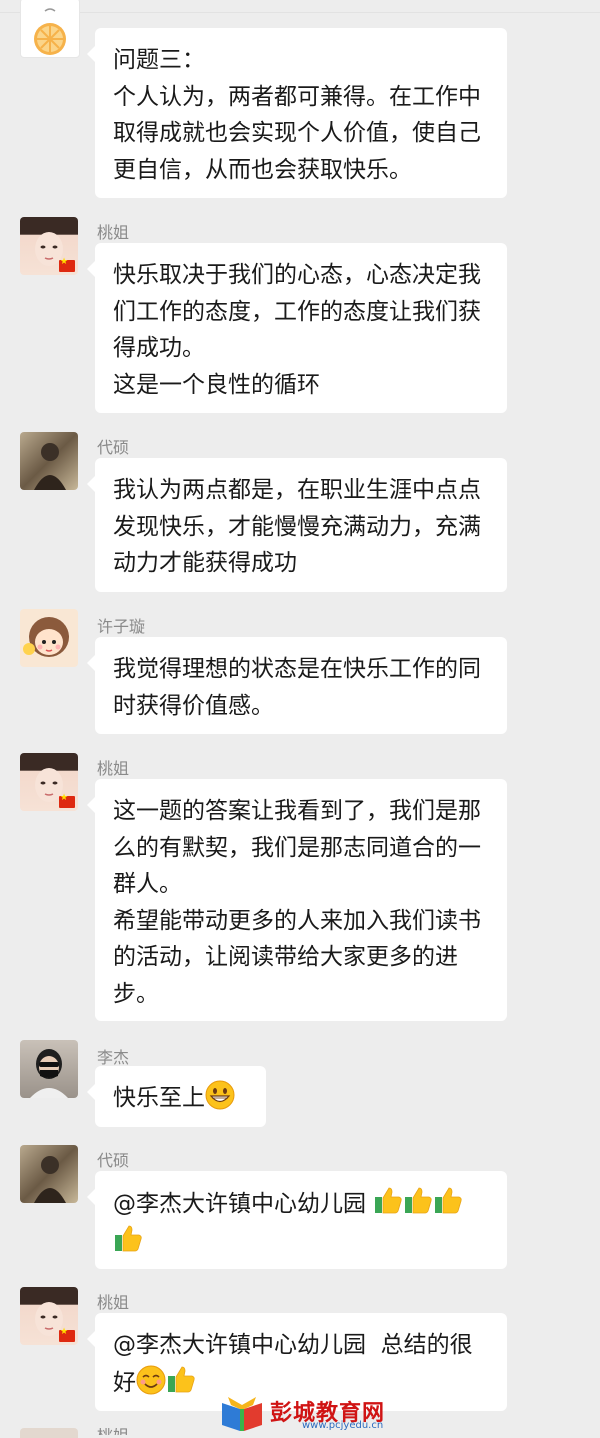 Image resolution: width=600 pixels, height=1438 pixels. What do you see at coordinates (159, 1098) in the screenshot?
I see `message-text: 快乐至上` at bounding box center [159, 1098].